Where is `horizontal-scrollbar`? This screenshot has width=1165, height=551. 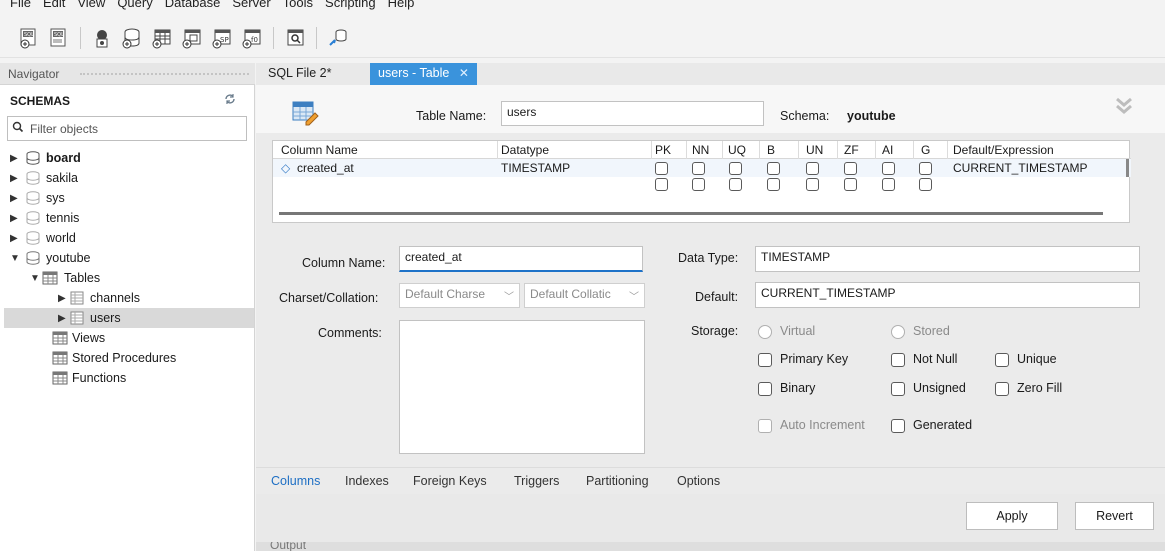 horizontal-scrollbar is located at coordinates (691, 213).